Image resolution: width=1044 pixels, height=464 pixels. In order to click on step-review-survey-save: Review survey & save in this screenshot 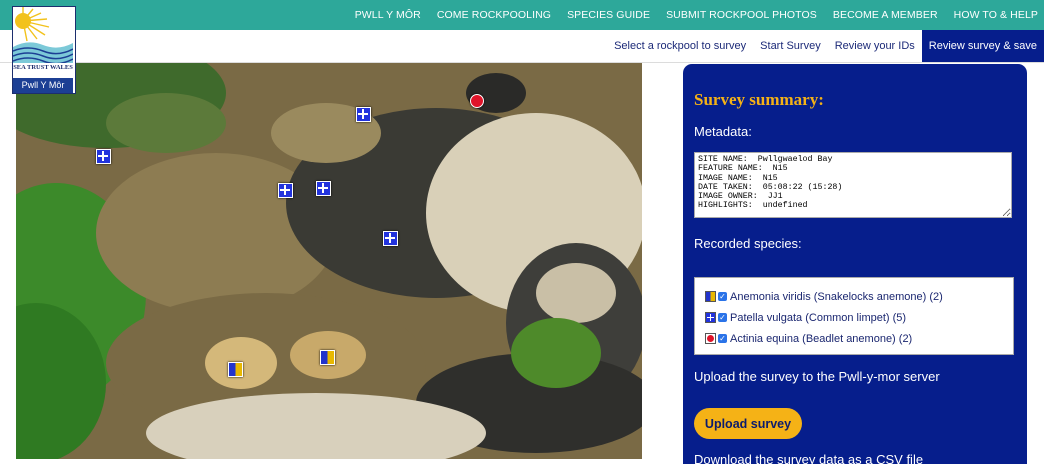, I will do `click(982, 46)`.